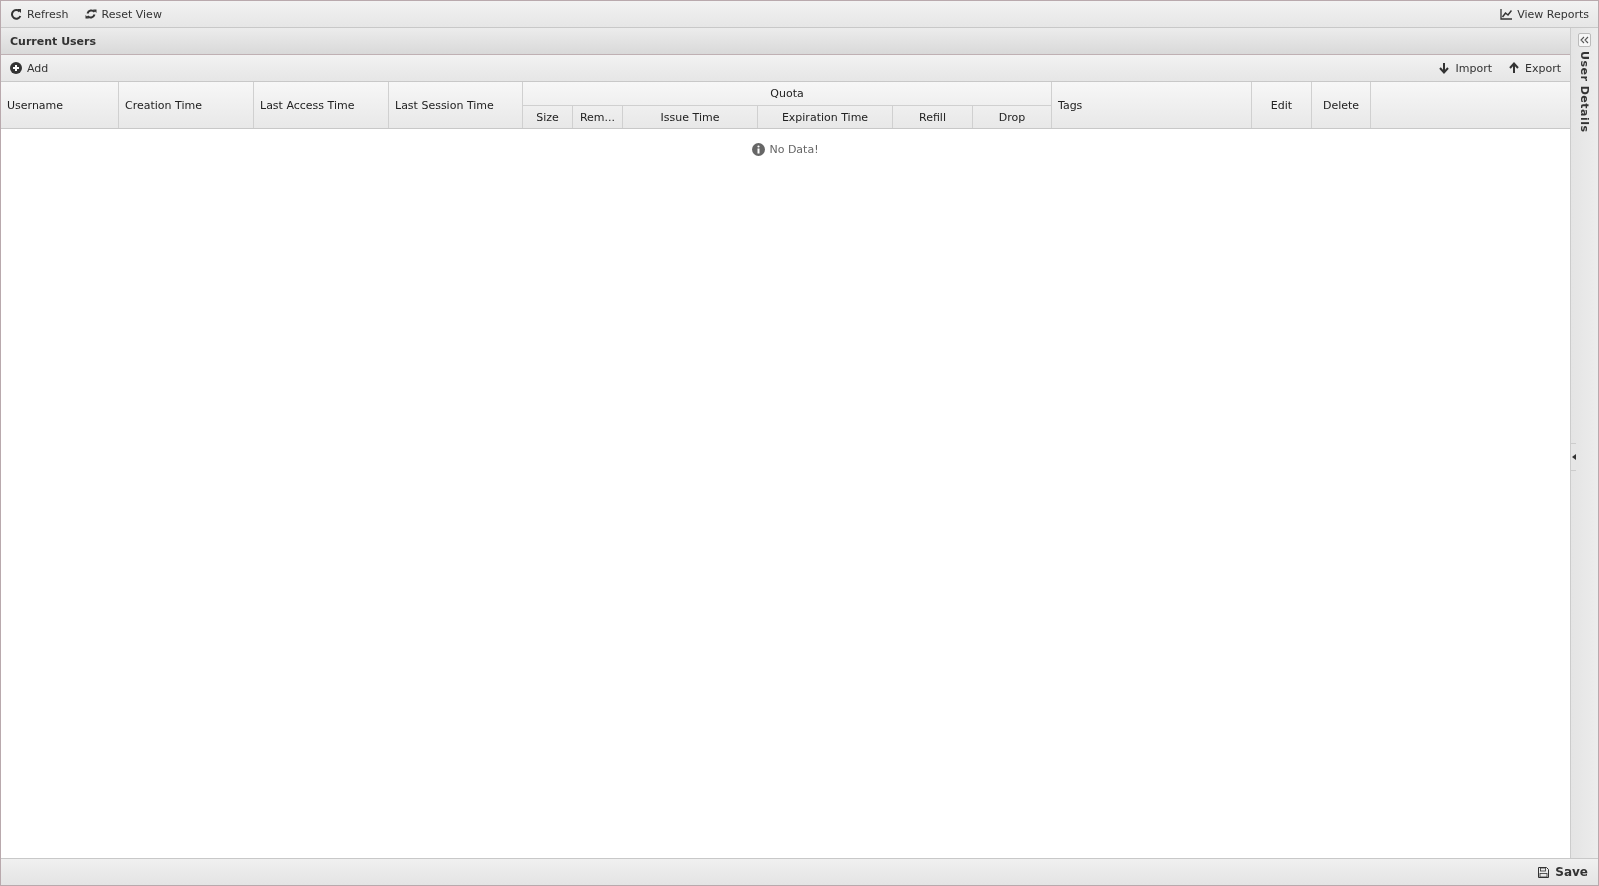  What do you see at coordinates (90, 14) in the screenshot?
I see `sync-icon` at bounding box center [90, 14].